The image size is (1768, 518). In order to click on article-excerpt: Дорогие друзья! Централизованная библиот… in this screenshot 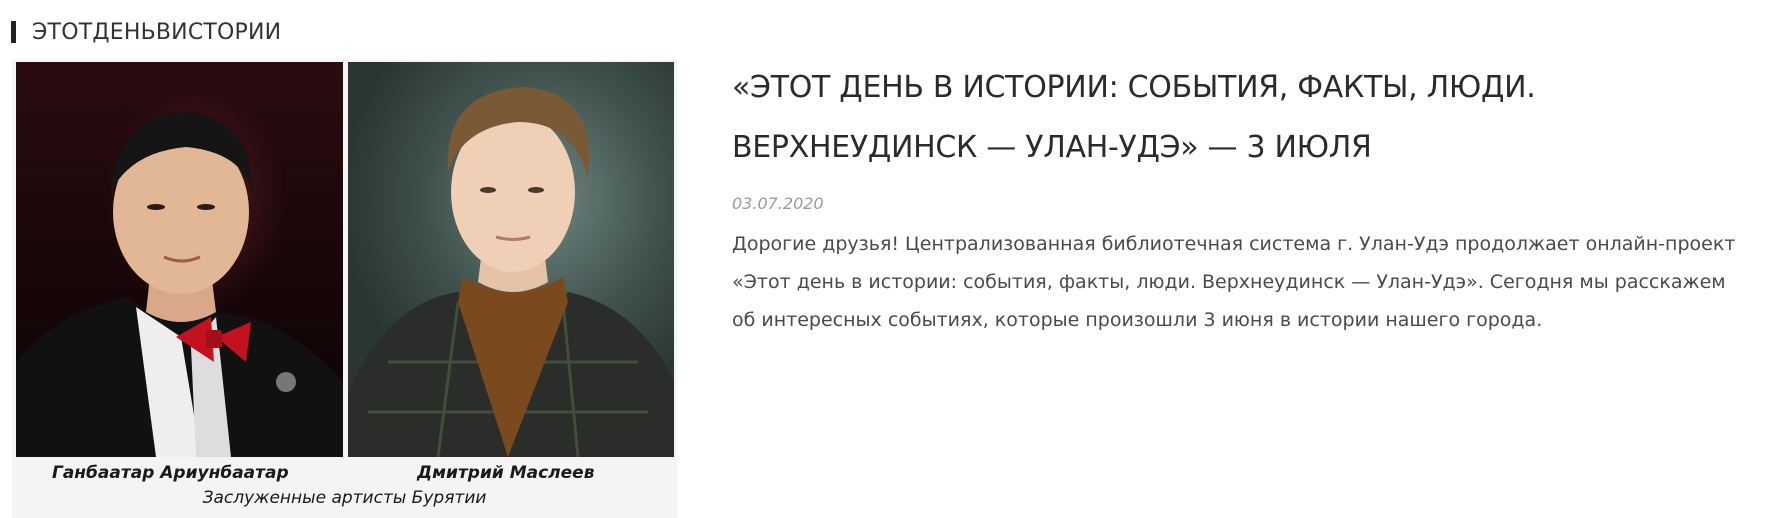, I will do `click(1234, 282)`.